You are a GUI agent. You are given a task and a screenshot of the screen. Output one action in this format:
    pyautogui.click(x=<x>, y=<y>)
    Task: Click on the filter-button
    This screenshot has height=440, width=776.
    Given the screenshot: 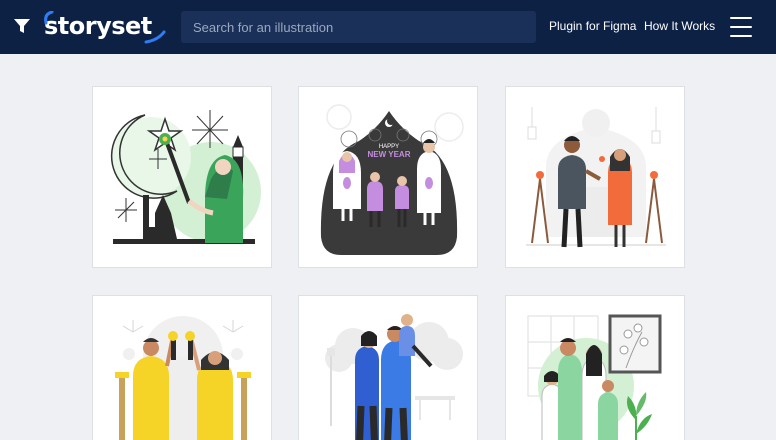 What is the action you would take?
    pyautogui.click(x=22, y=26)
    